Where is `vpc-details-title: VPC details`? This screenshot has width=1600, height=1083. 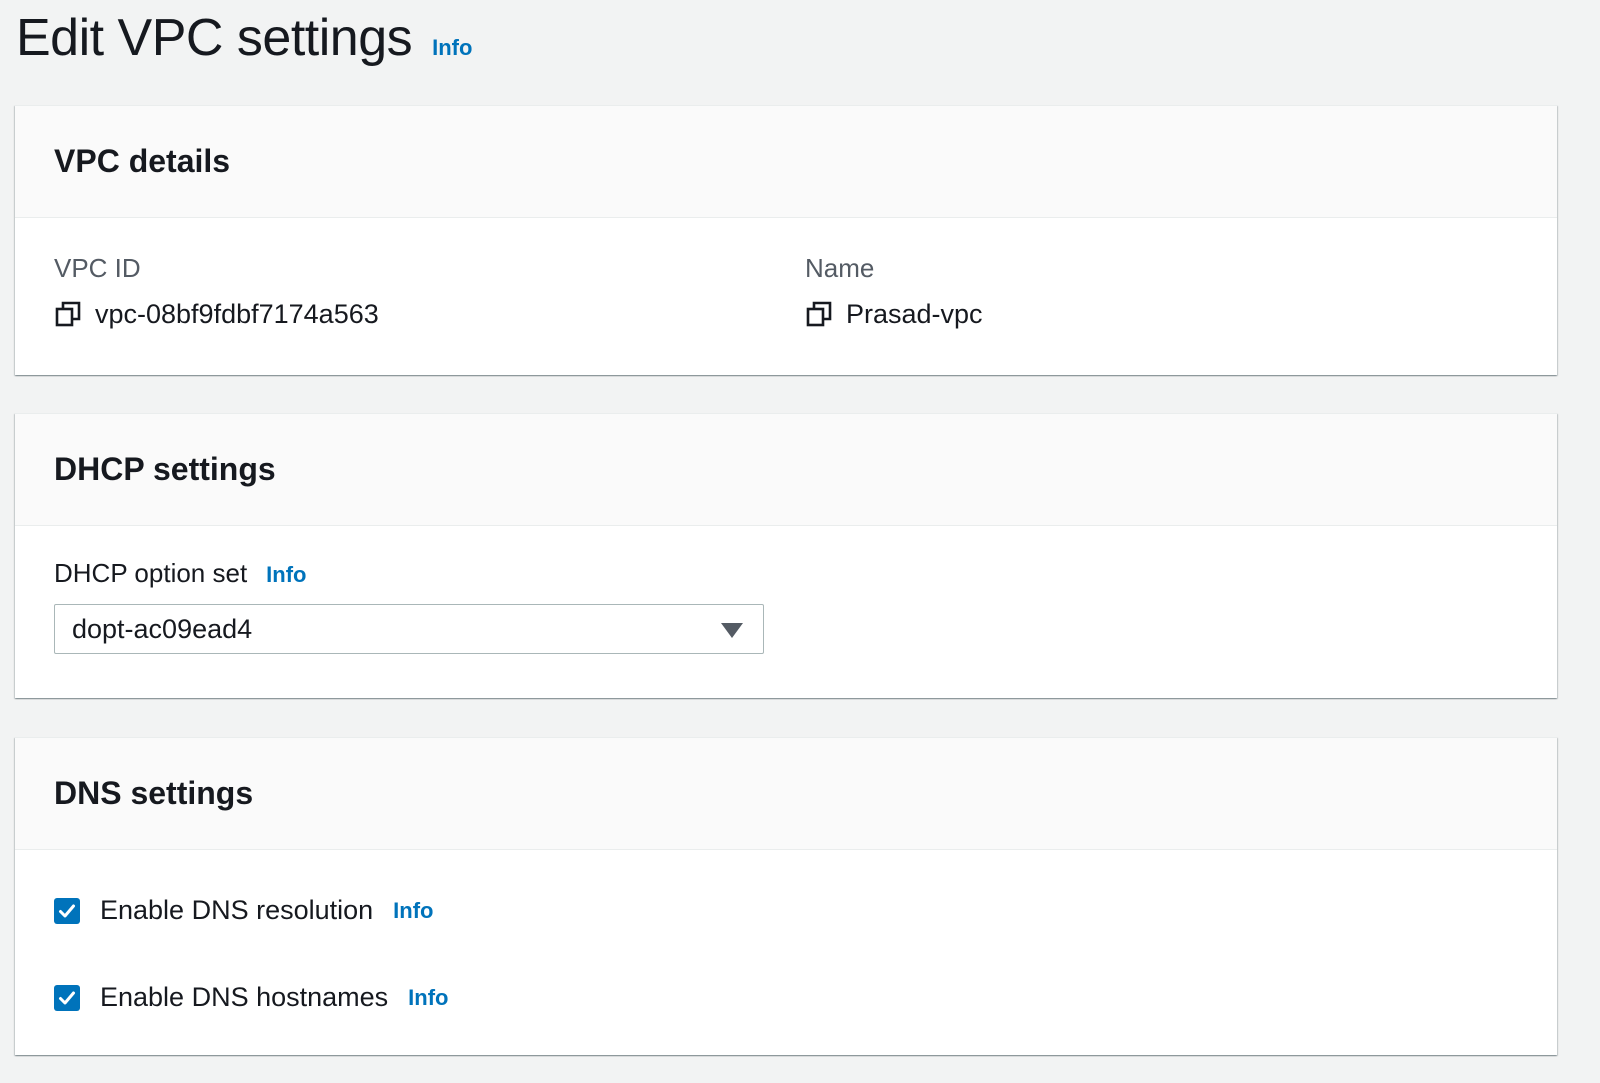 vpc-details-title: VPC details is located at coordinates (142, 161).